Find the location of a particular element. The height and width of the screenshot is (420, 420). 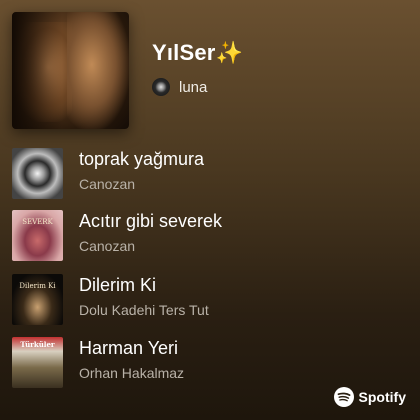

track-3-cover: Dilerim Ki is located at coordinates (37, 299).